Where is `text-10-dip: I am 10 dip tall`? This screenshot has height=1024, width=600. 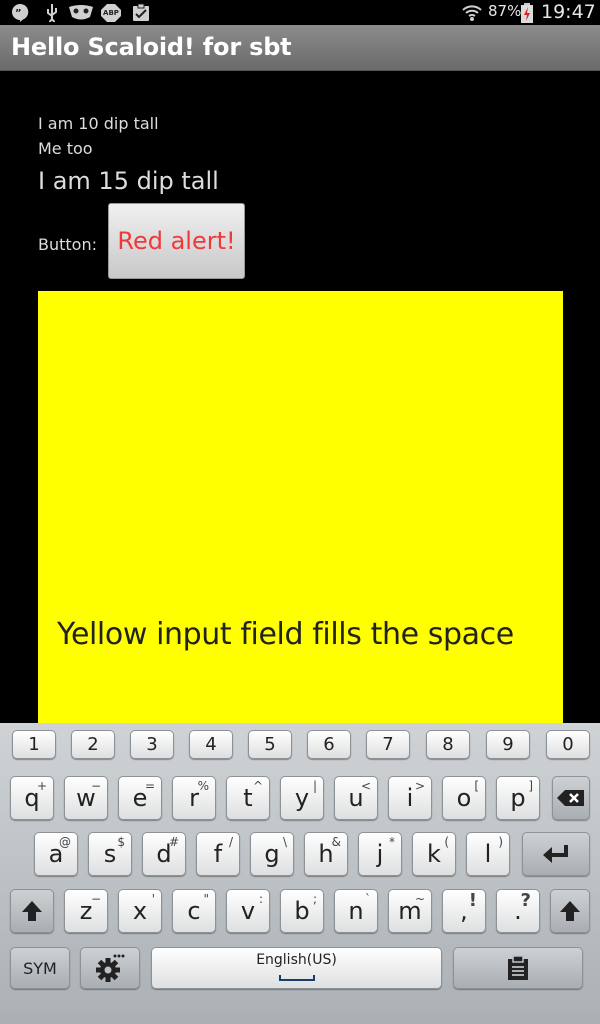
text-10-dip: I am 10 dip tall is located at coordinates (98, 123).